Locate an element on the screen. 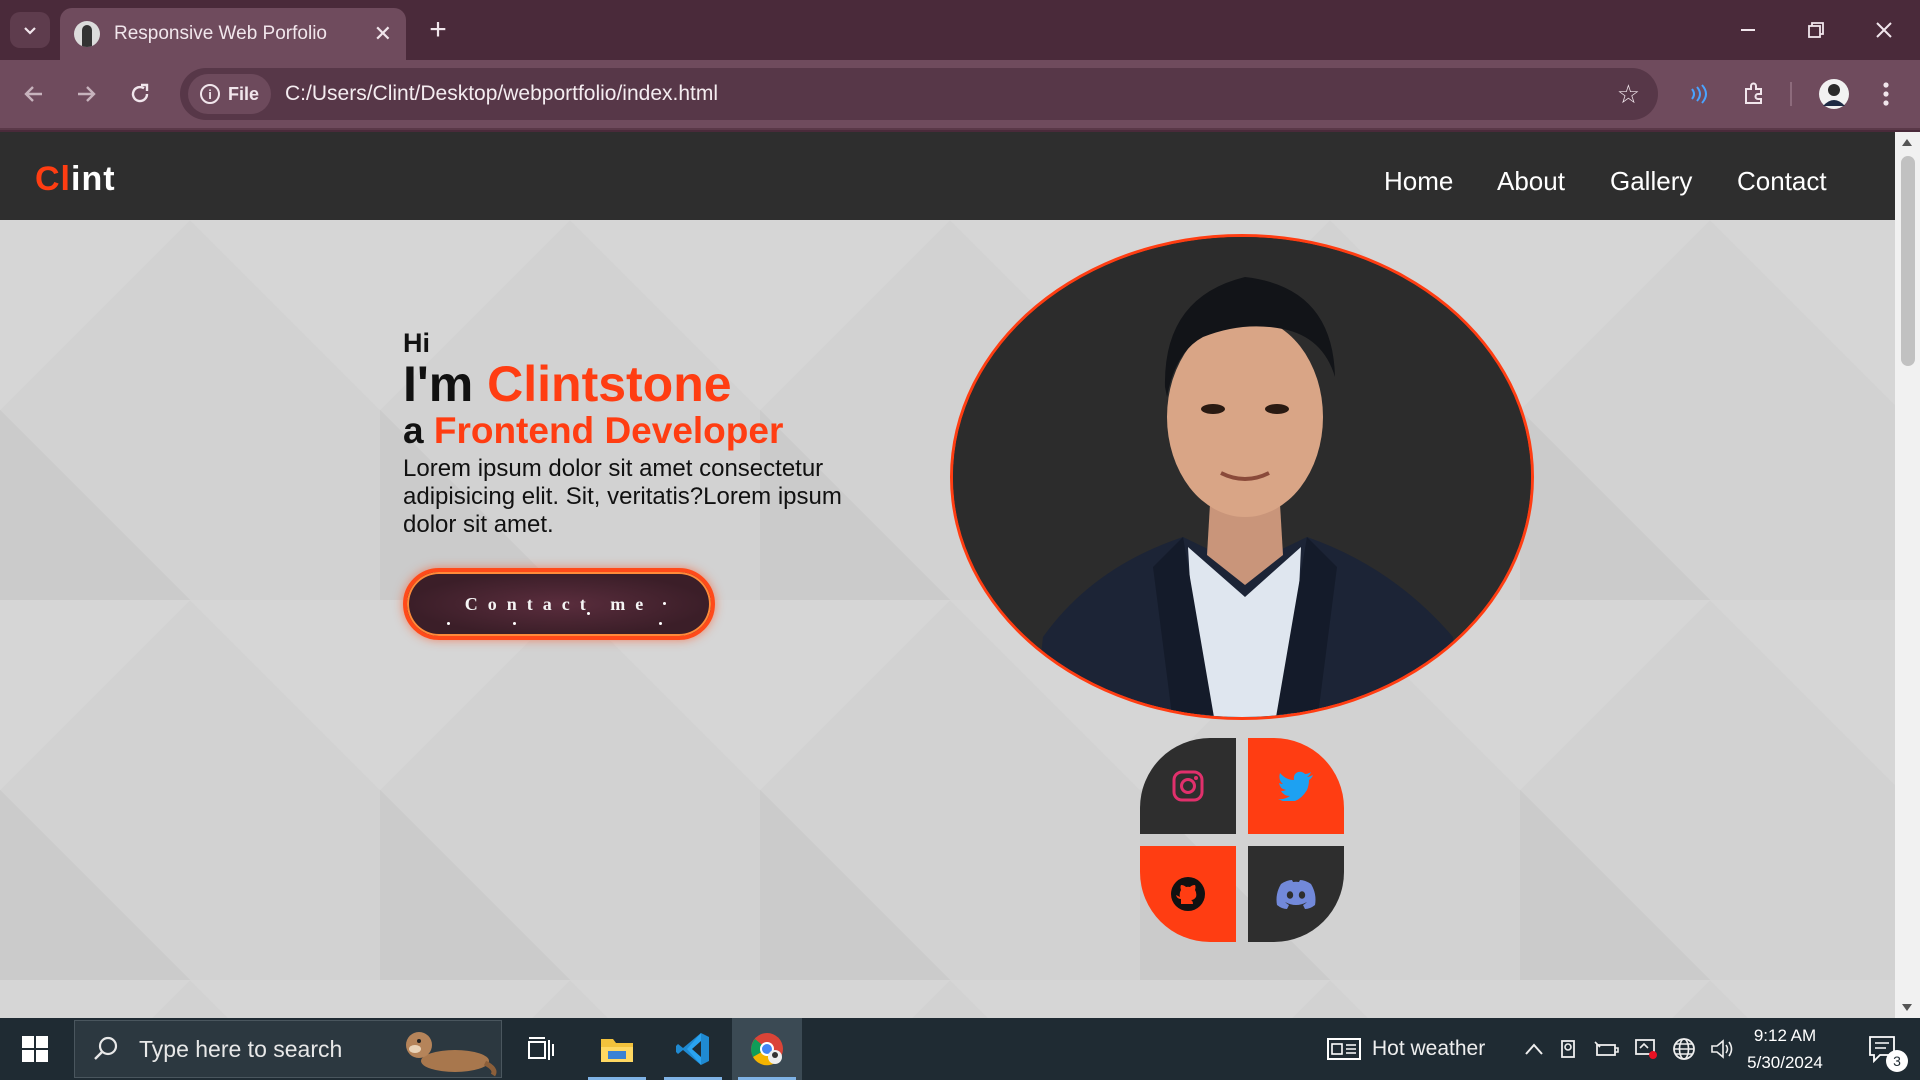 The height and width of the screenshot is (1080, 1920). nav-gallery-link: Gallery is located at coordinates (1651, 181).